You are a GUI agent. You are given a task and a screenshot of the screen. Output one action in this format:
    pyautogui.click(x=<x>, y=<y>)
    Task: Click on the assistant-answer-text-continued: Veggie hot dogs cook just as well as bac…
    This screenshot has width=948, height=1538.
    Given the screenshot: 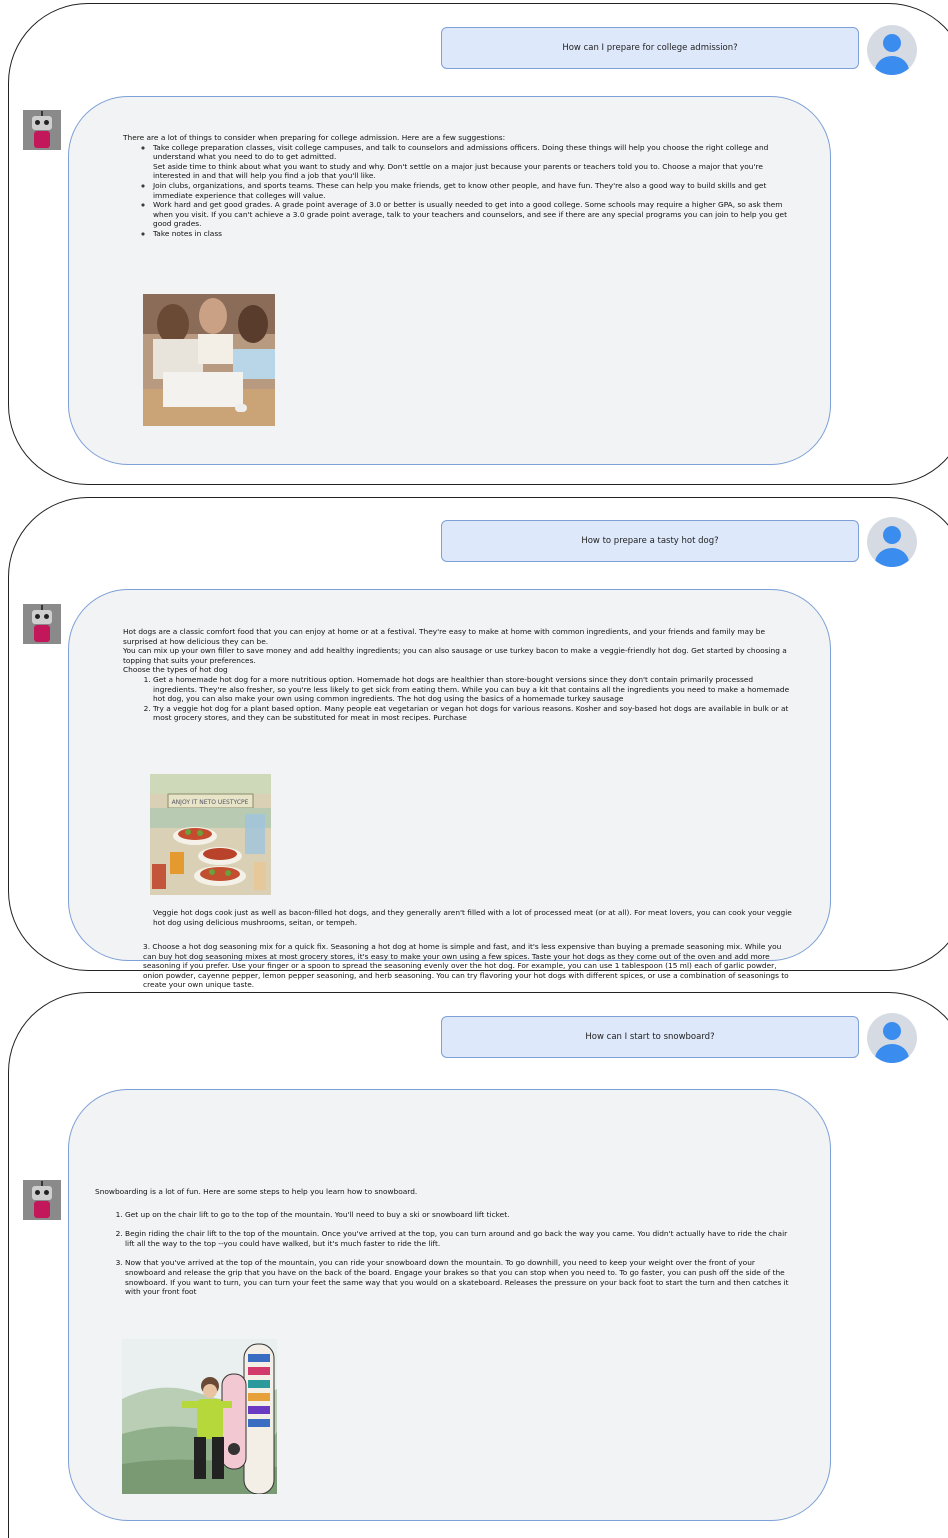 What is the action you would take?
    pyautogui.click(x=473, y=917)
    